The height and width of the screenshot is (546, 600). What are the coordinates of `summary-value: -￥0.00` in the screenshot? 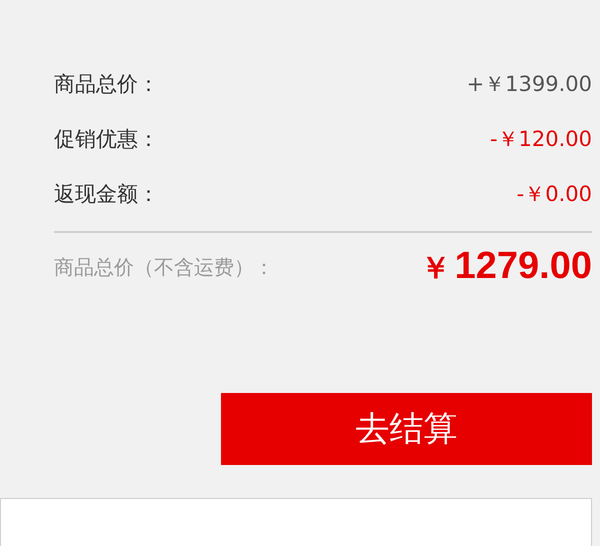 It's located at (554, 194).